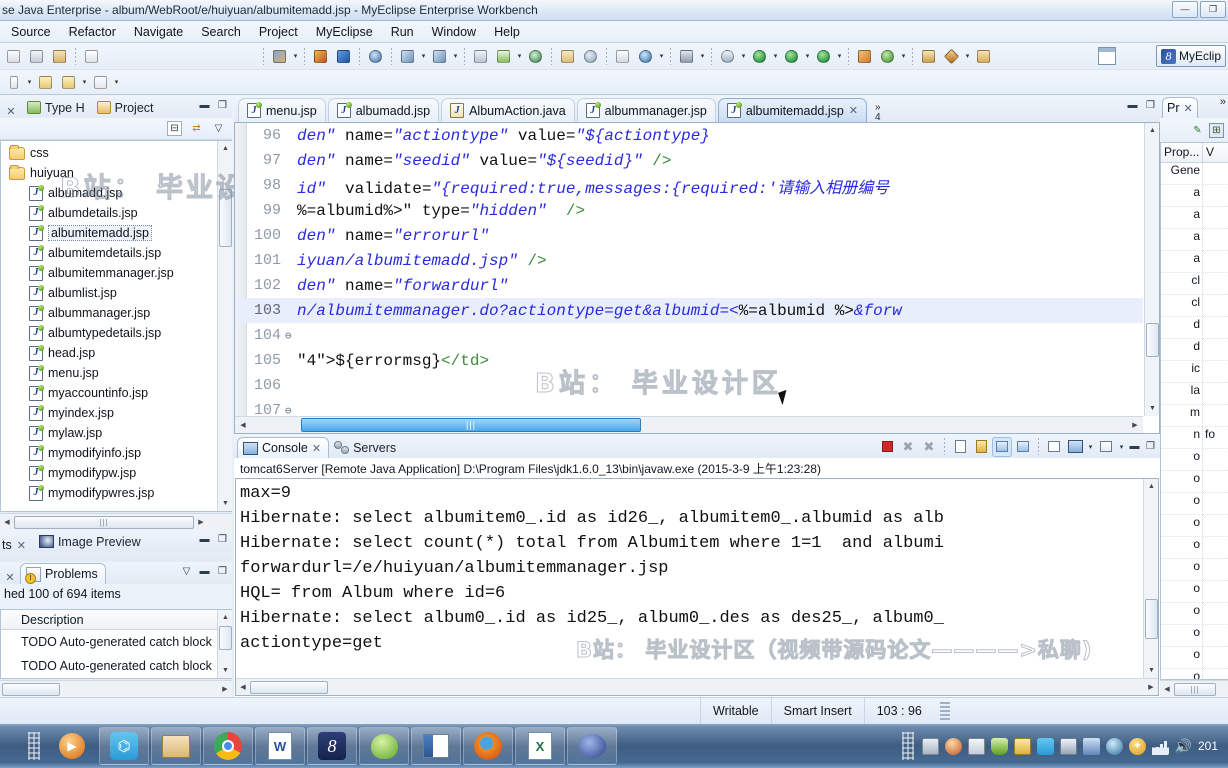  I want to click on problems-vertical-scrollbar: ▲ ▼, so click(224, 644).